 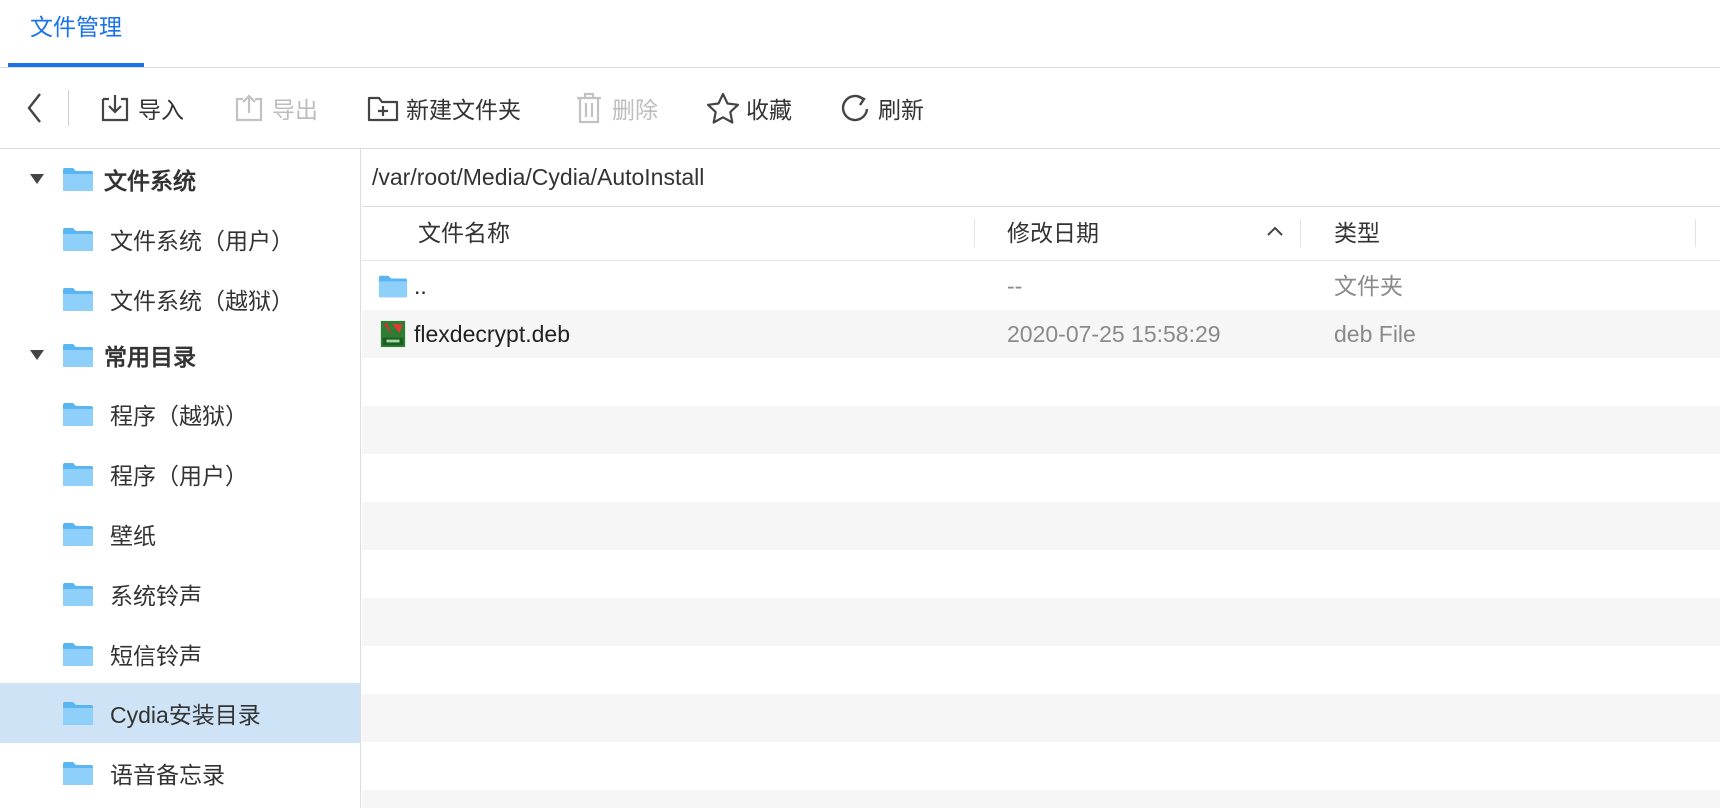 What do you see at coordinates (420, 286) in the screenshot?
I see `file-name: ..` at bounding box center [420, 286].